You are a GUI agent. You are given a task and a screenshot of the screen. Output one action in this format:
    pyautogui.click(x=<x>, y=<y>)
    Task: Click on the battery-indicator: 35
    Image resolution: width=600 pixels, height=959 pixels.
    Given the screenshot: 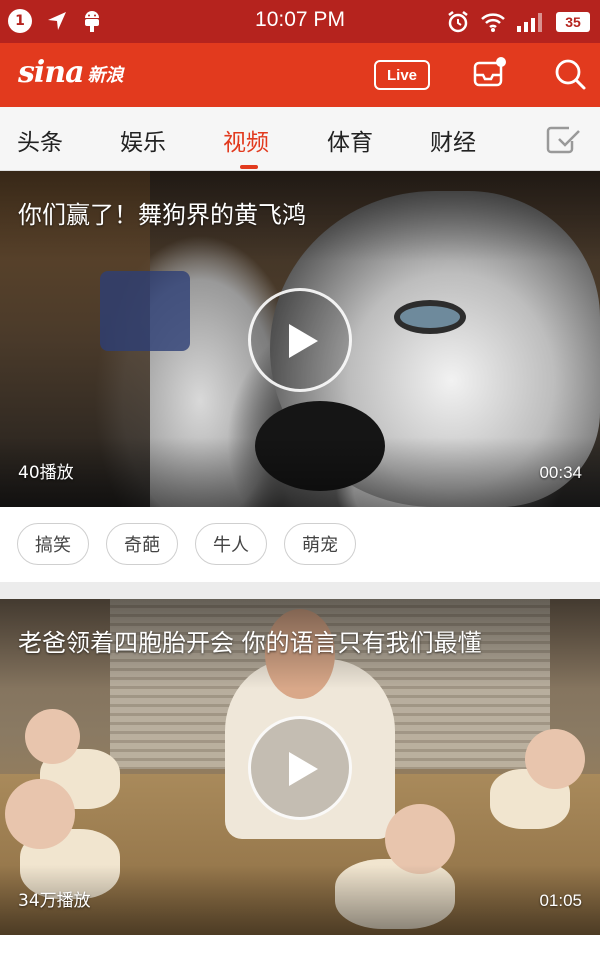 What is the action you would take?
    pyautogui.click(x=573, y=22)
    